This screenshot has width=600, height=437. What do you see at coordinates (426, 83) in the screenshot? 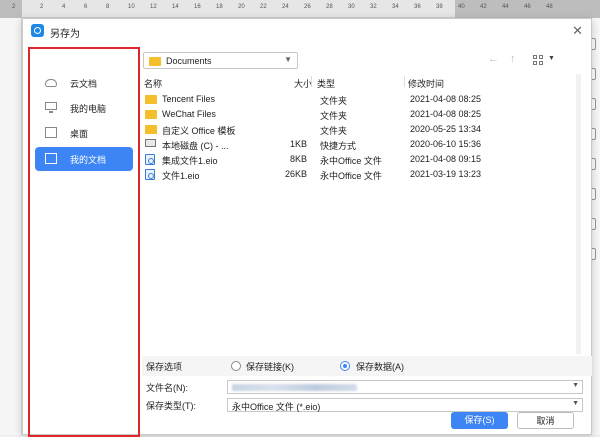
I see `column-header-modified: 修改时间` at bounding box center [426, 83].